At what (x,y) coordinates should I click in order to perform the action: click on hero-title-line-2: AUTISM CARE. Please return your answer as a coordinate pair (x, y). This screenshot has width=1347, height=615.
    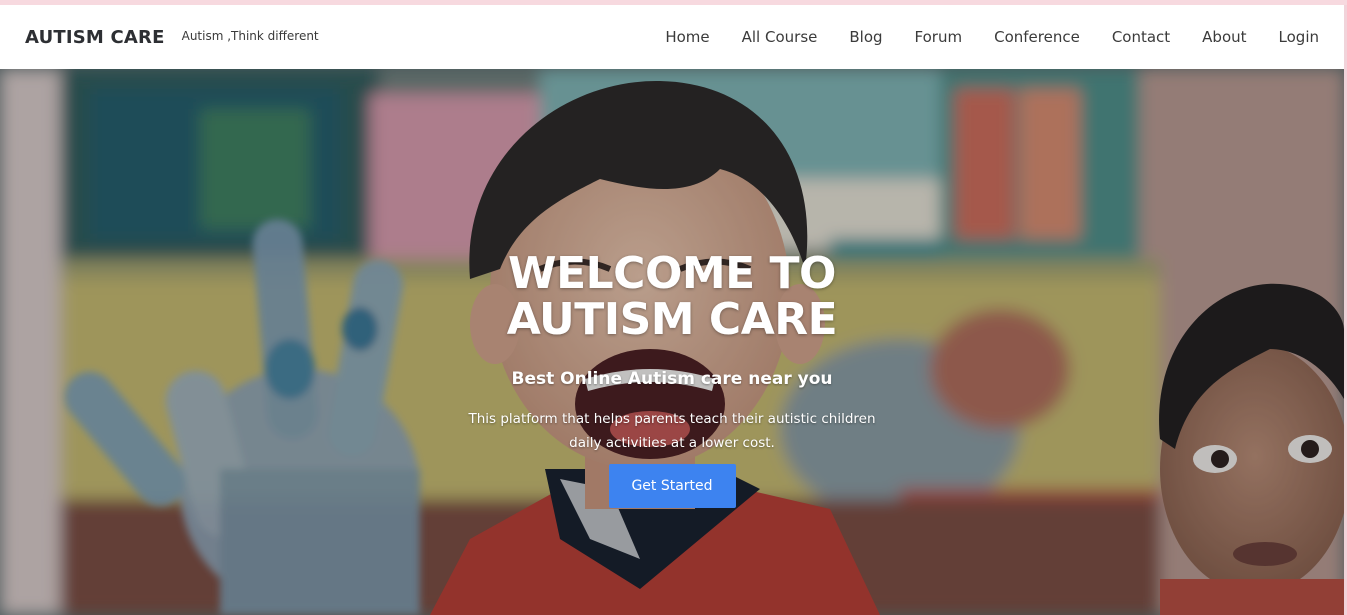
    Looking at the image, I should click on (672, 319).